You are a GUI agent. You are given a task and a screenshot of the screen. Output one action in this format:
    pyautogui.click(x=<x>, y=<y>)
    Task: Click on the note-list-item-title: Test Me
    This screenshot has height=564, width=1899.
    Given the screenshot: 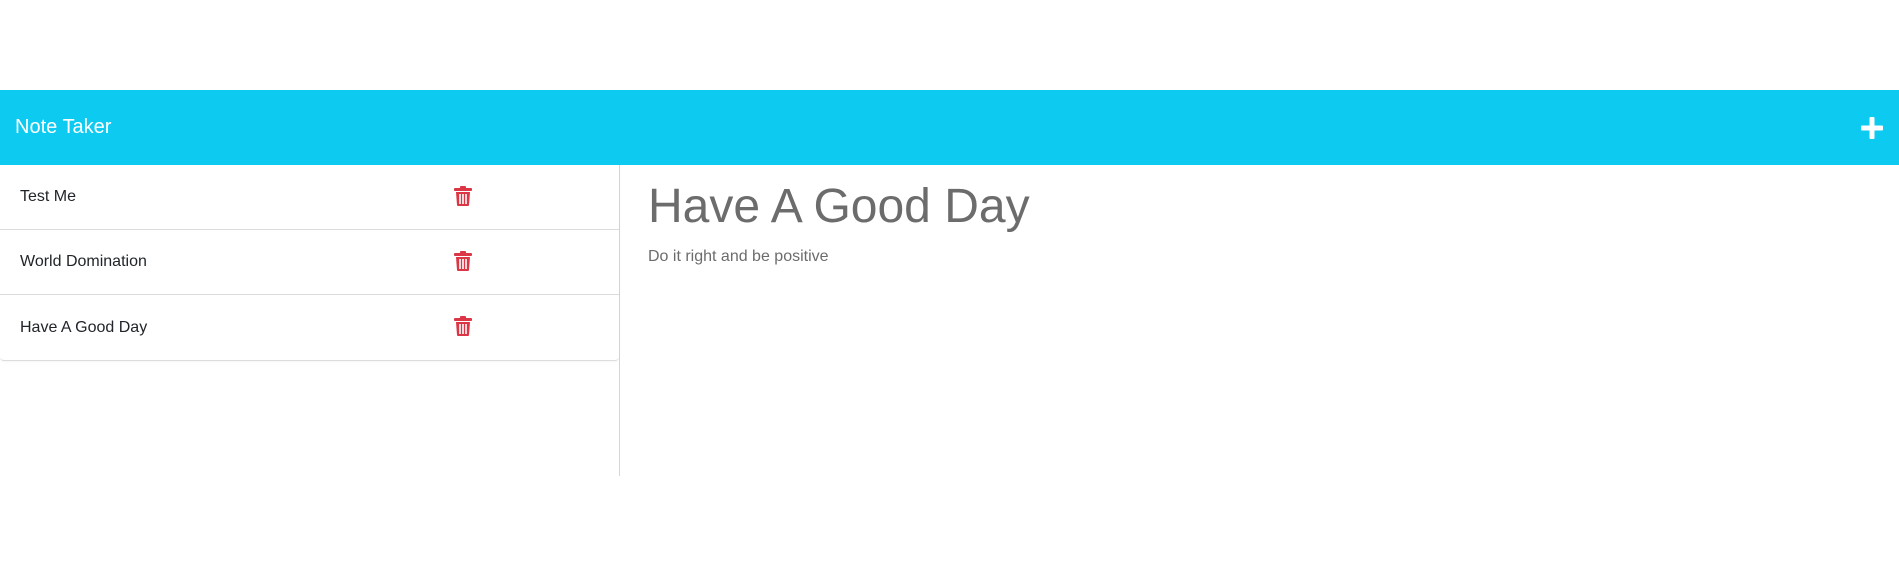 What is the action you would take?
    pyautogui.click(x=48, y=197)
    